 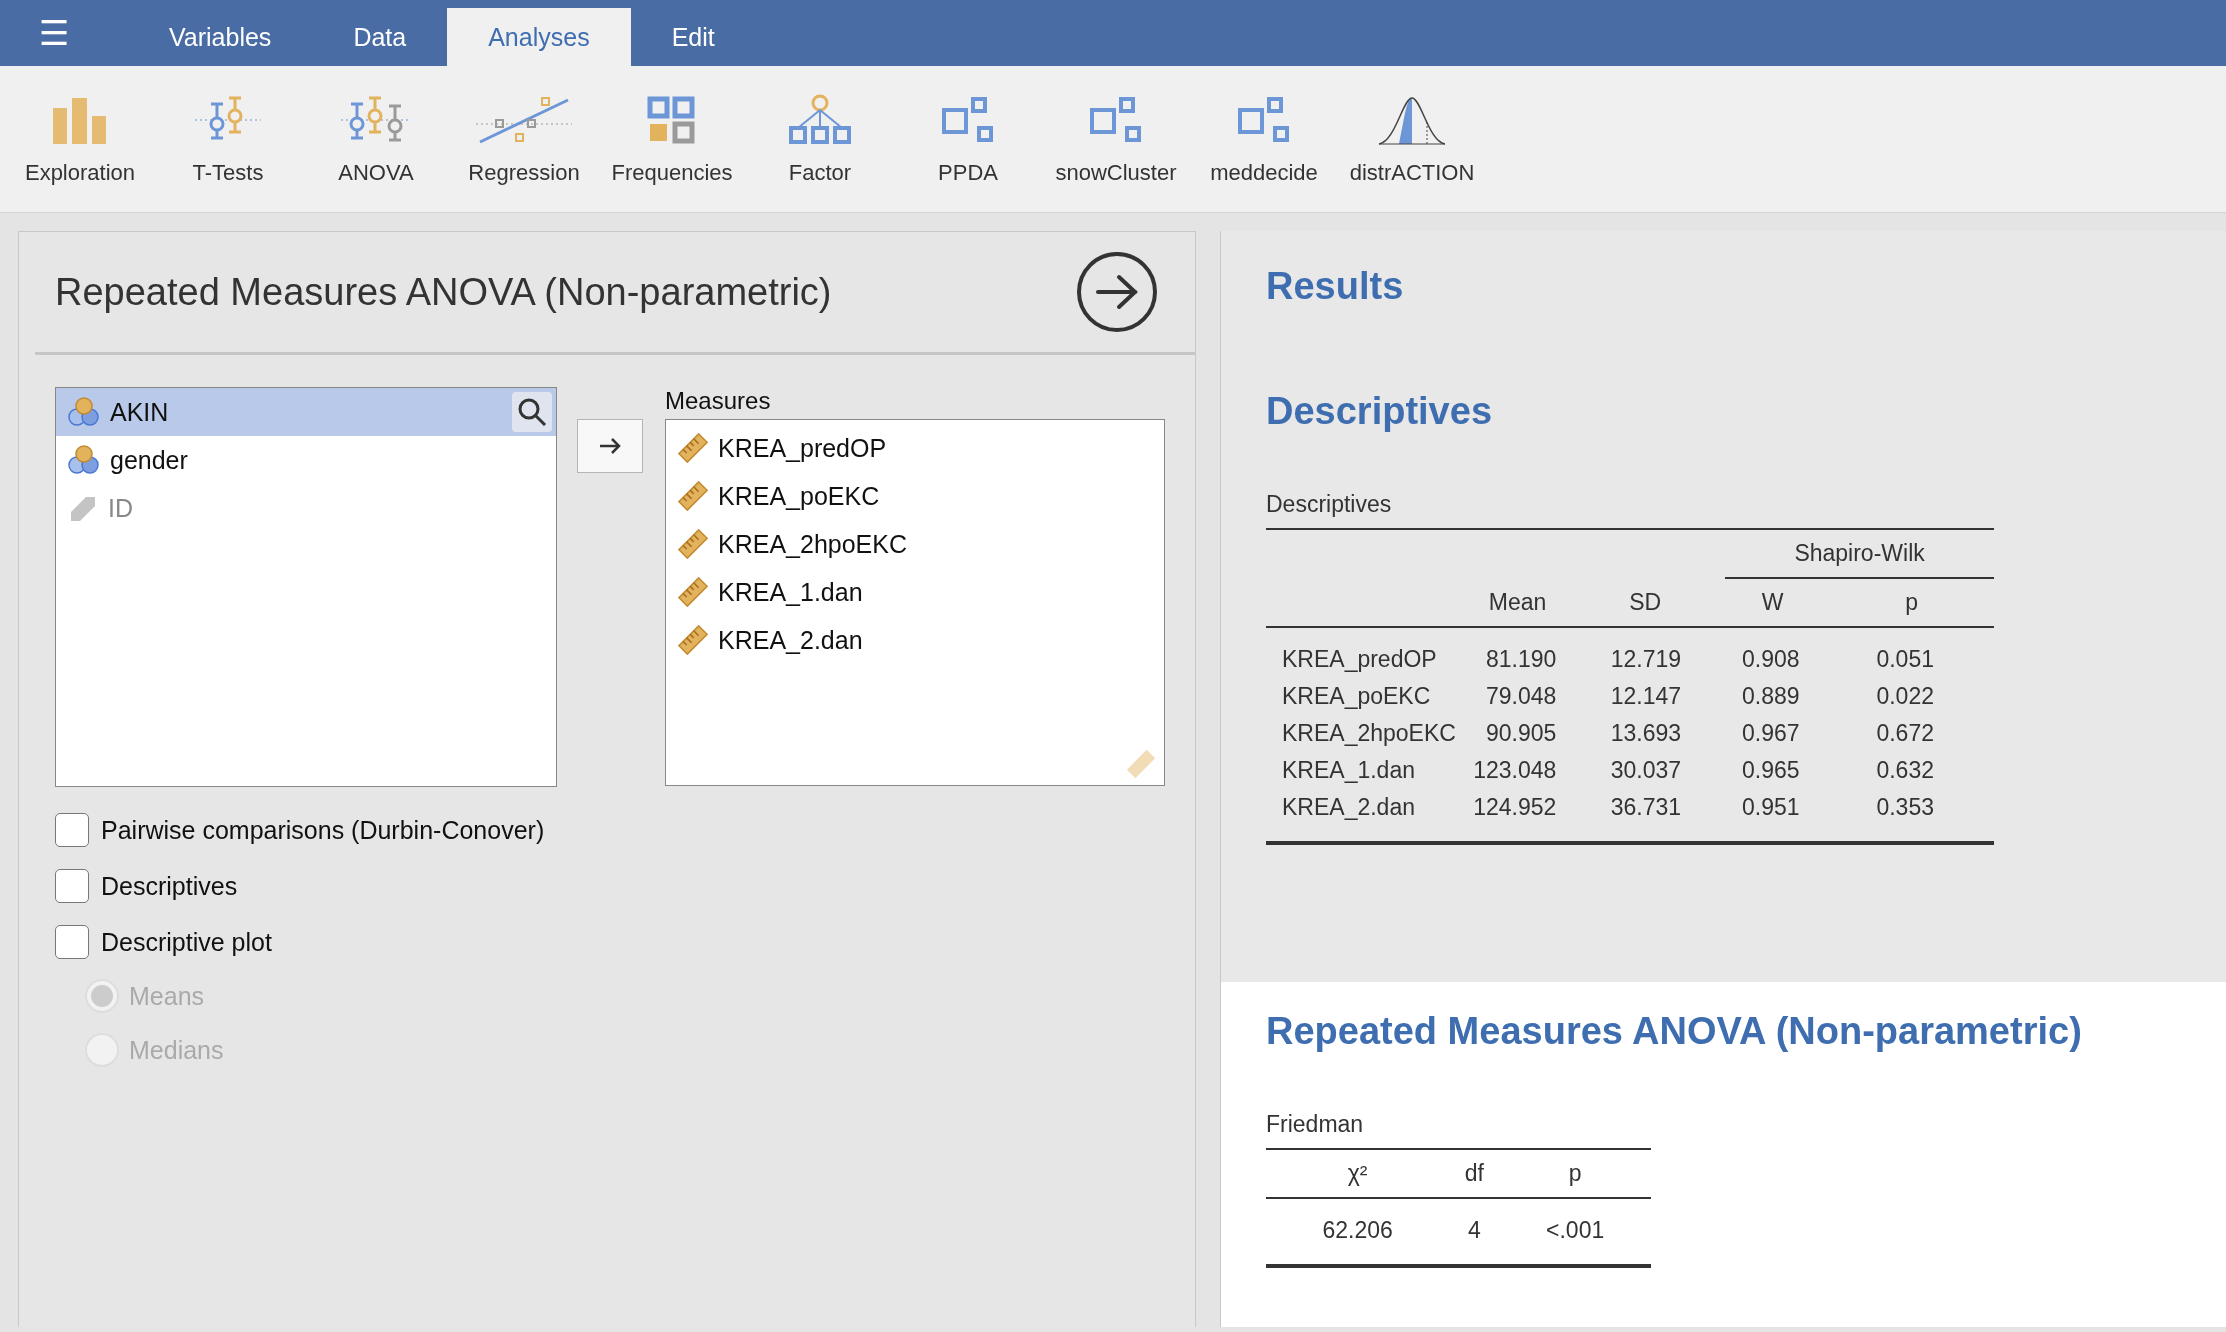 What do you see at coordinates (54, 33) in the screenshot?
I see `menu-button: ☰` at bounding box center [54, 33].